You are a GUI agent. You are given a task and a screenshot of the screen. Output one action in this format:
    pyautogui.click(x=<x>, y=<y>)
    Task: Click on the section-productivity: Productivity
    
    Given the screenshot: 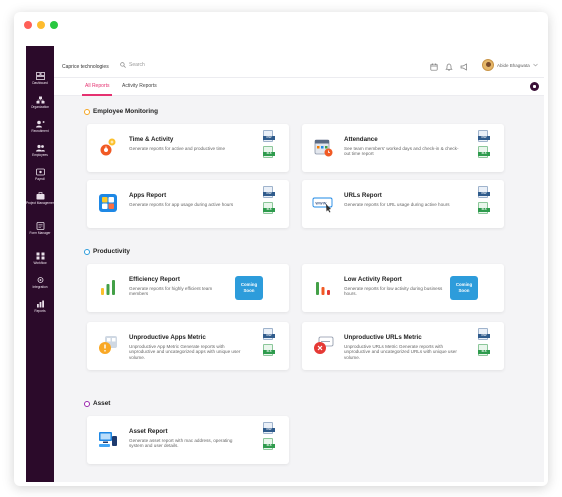 What is the action you would take?
    pyautogui.click(x=107, y=251)
    